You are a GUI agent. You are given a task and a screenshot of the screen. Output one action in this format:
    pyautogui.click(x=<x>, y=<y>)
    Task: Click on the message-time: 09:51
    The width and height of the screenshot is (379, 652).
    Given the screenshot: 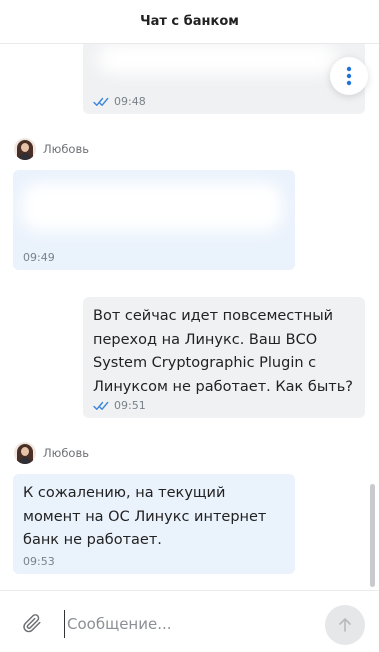 What is the action you would take?
    pyautogui.click(x=130, y=405)
    